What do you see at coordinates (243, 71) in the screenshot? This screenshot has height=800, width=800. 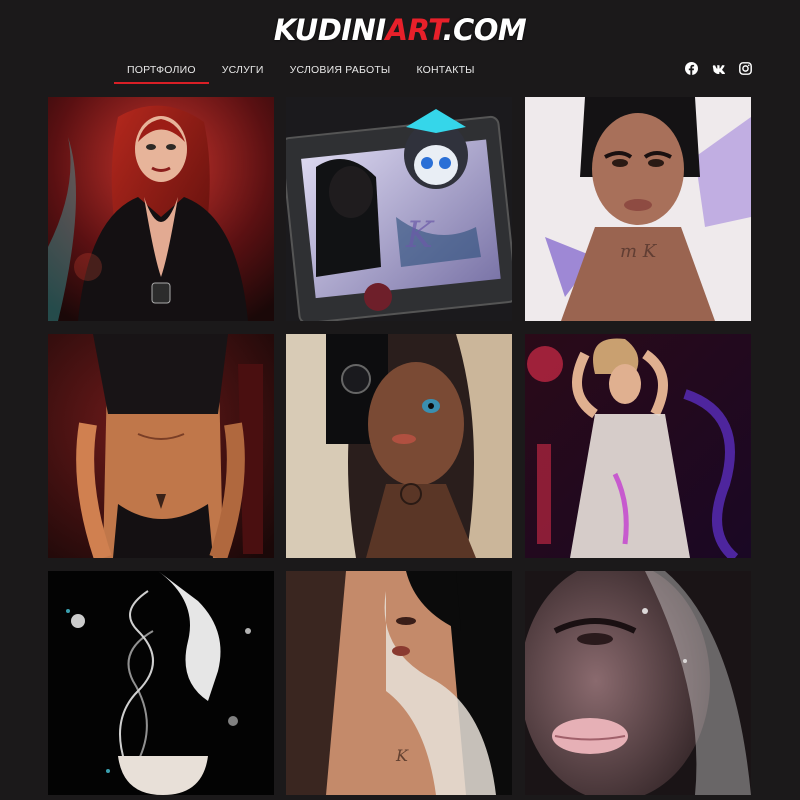 I see `nav-item-services: УСЛУГИ` at bounding box center [243, 71].